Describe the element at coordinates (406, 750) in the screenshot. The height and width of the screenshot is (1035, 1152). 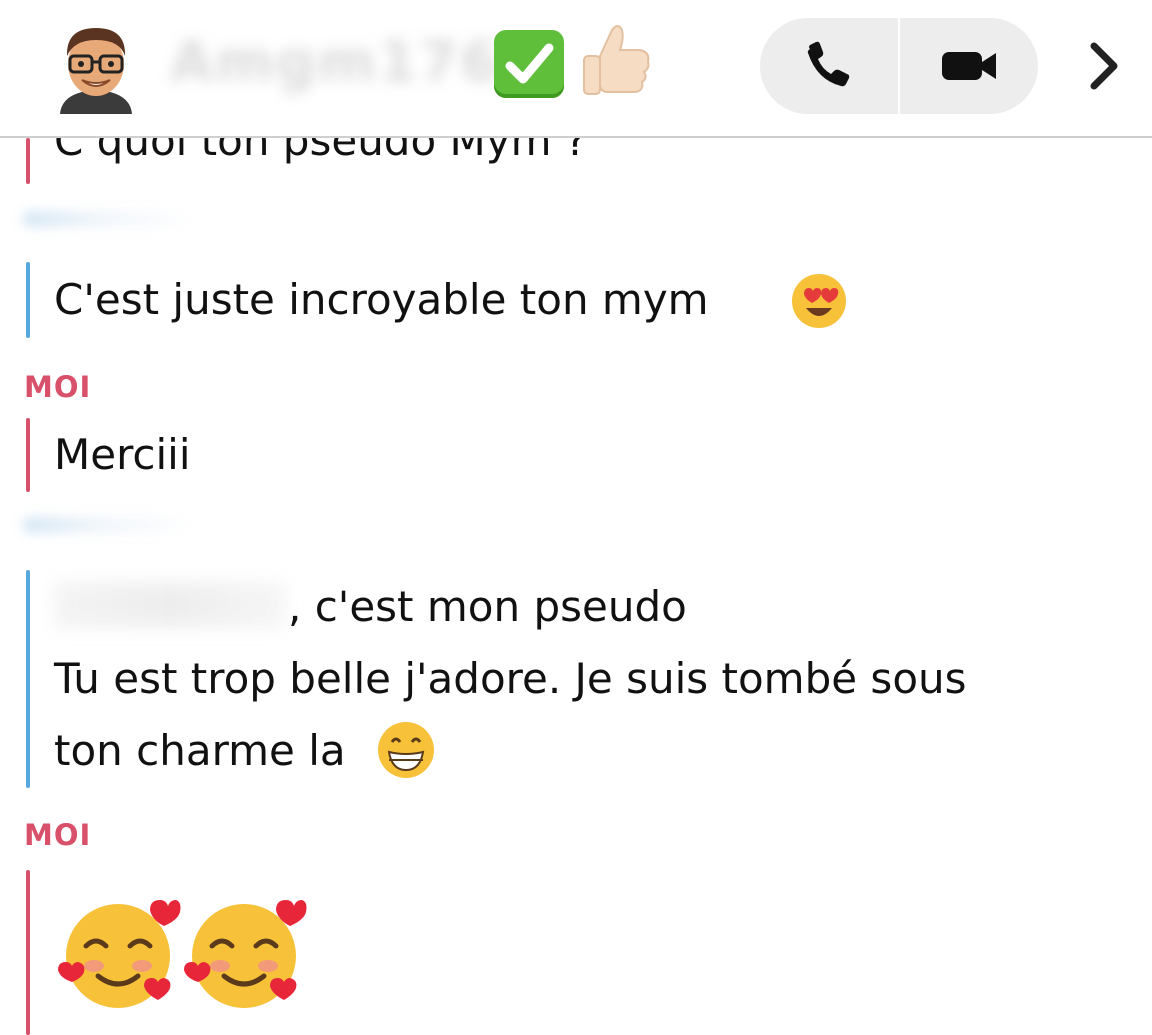
I see `grinning-face-emoji-icon` at that location.